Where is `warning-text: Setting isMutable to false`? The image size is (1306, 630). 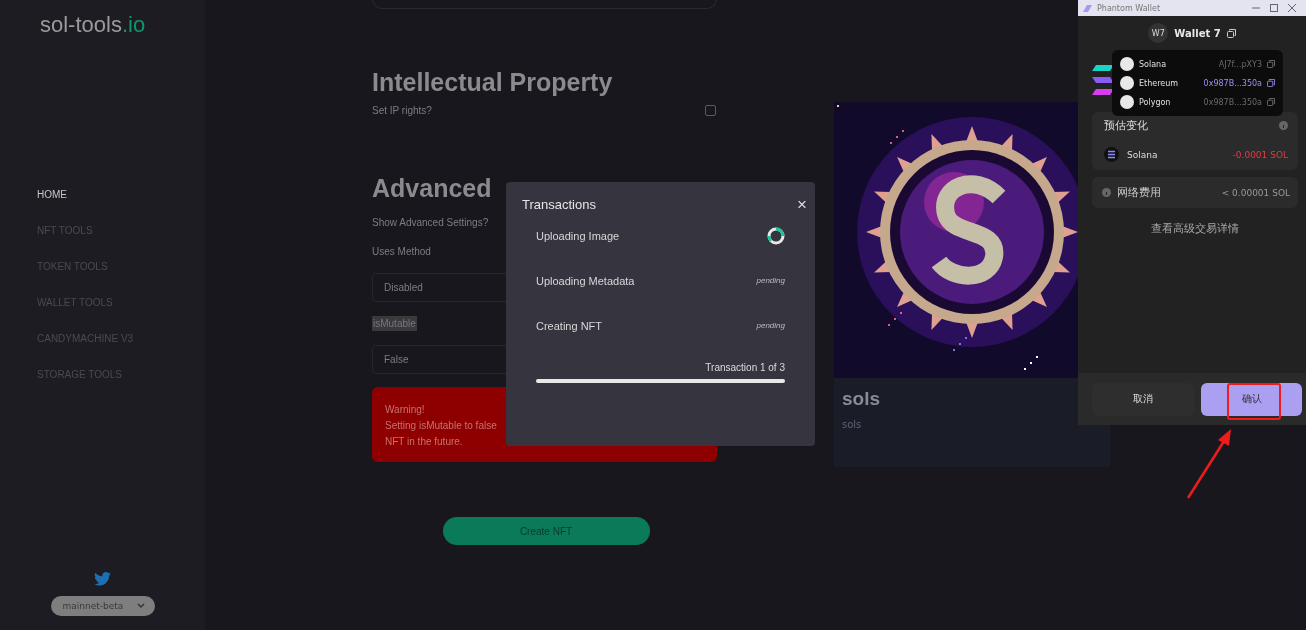 warning-text: Setting isMutable to false is located at coordinates (441, 425).